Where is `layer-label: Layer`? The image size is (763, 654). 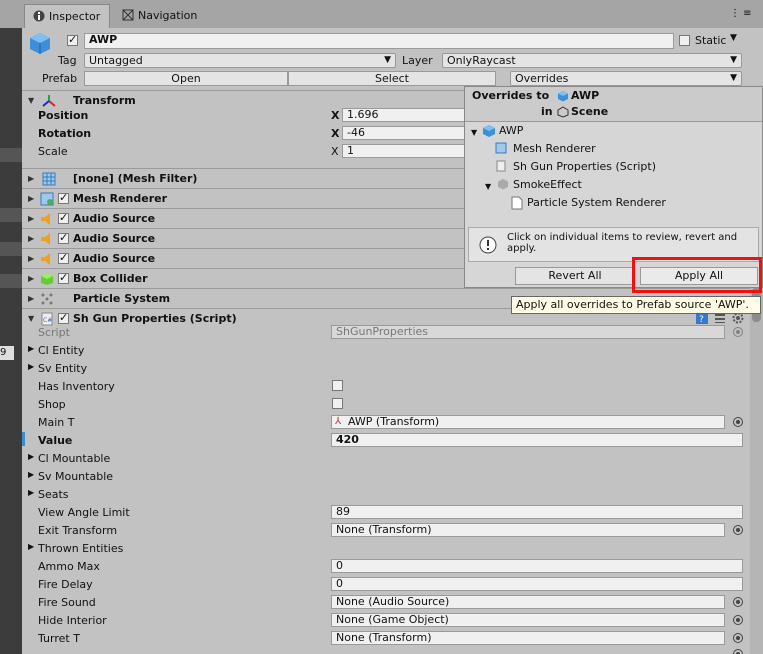 layer-label: Layer is located at coordinates (417, 60).